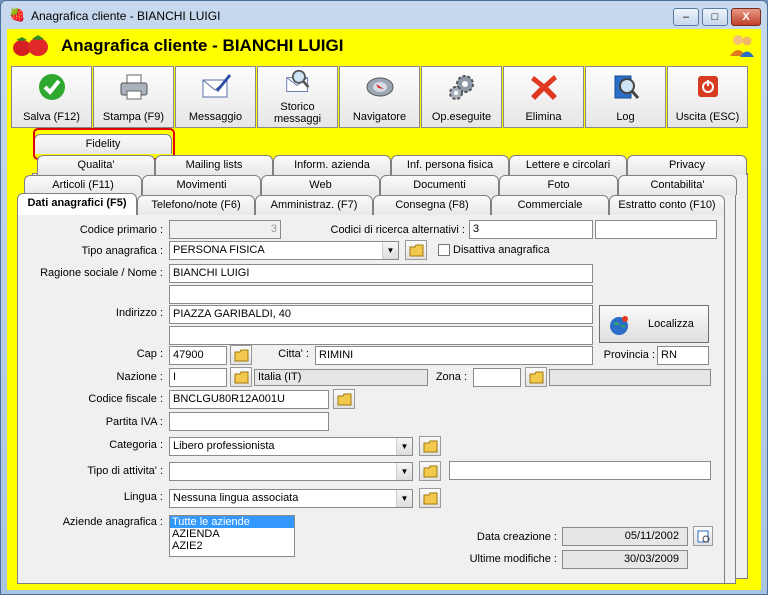 The width and height of the screenshot is (768, 595). What do you see at coordinates (224, 446) in the screenshot?
I see `categoria-value: Libero professionista` at bounding box center [224, 446].